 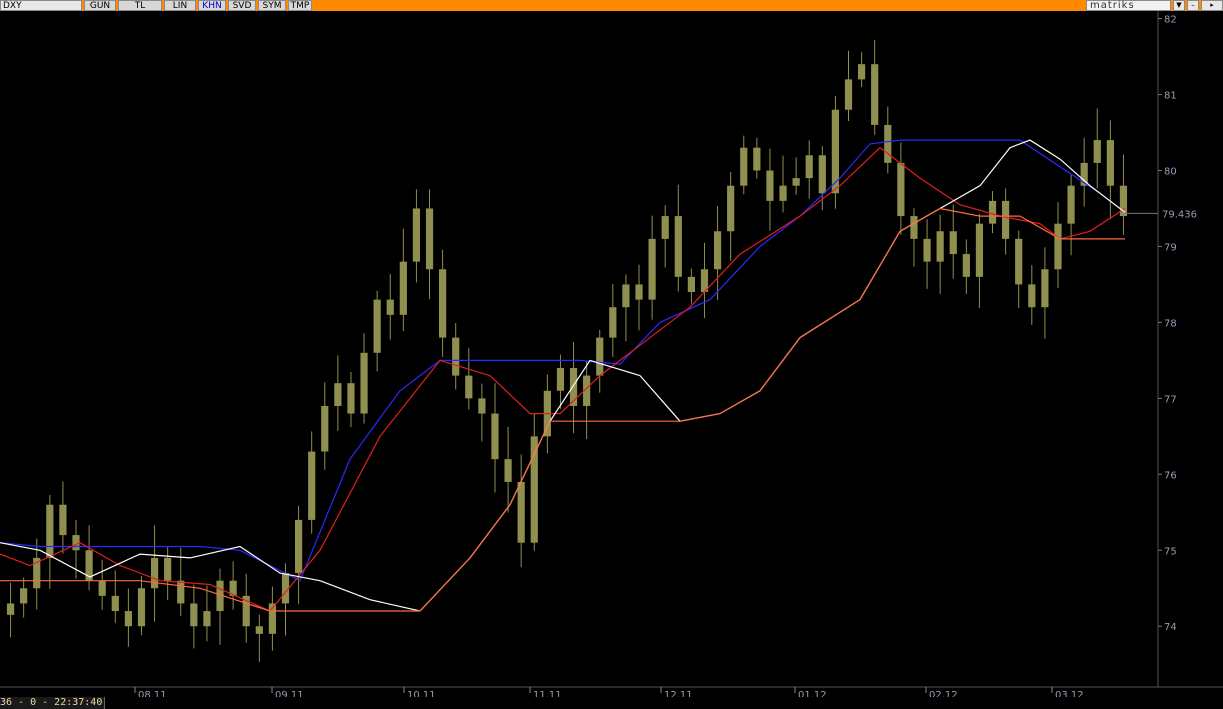 What do you see at coordinates (1170, 96) in the screenshot?
I see `y-tick-label: 81` at bounding box center [1170, 96].